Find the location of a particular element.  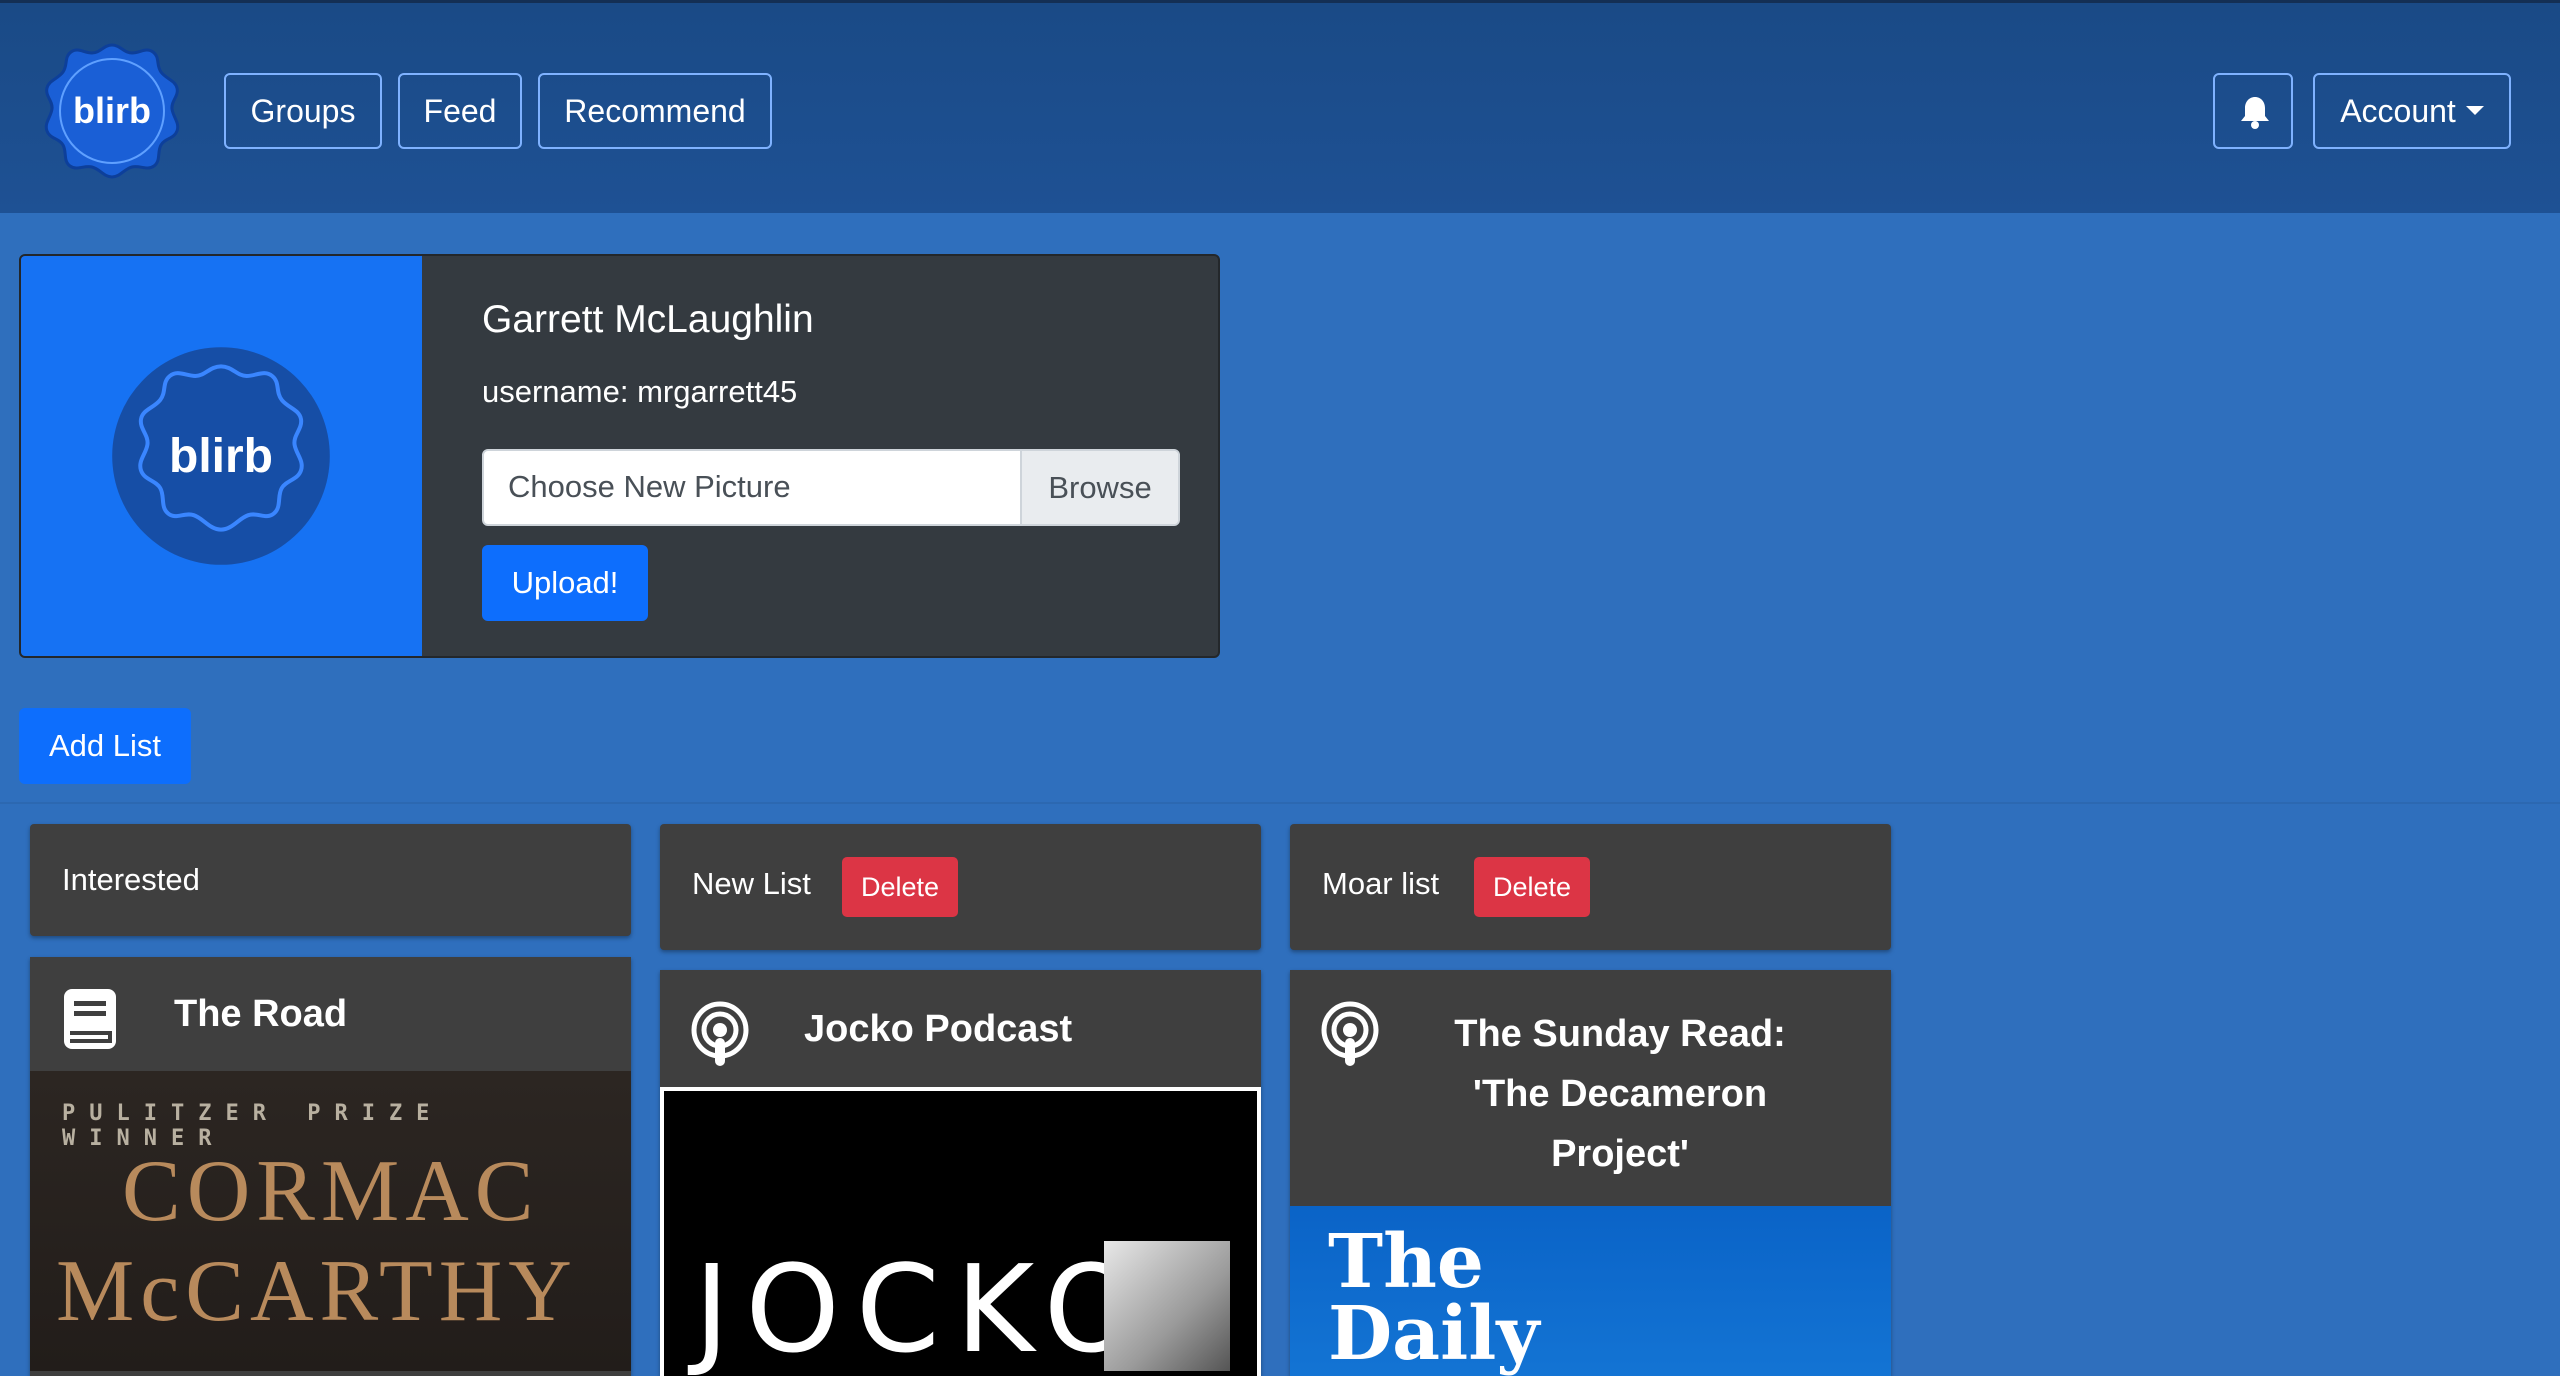

browse-button: Browse is located at coordinates (1099, 487).